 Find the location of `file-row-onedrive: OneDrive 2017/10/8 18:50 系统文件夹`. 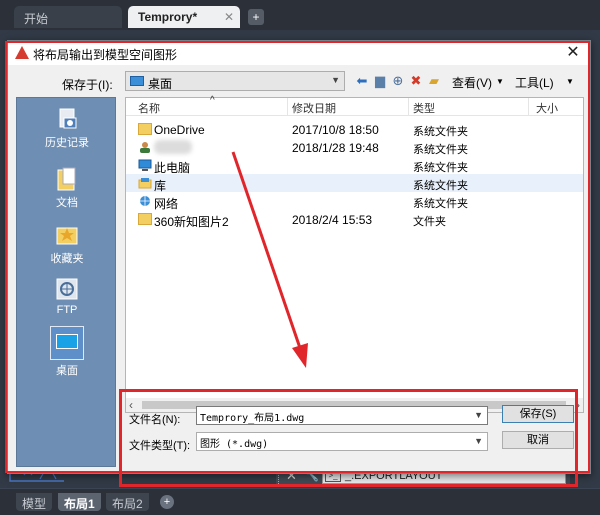

file-row-onedrive: OneDrive 2017/10/8 18:50 系统文件夹 is located at coordinates (354, 129).